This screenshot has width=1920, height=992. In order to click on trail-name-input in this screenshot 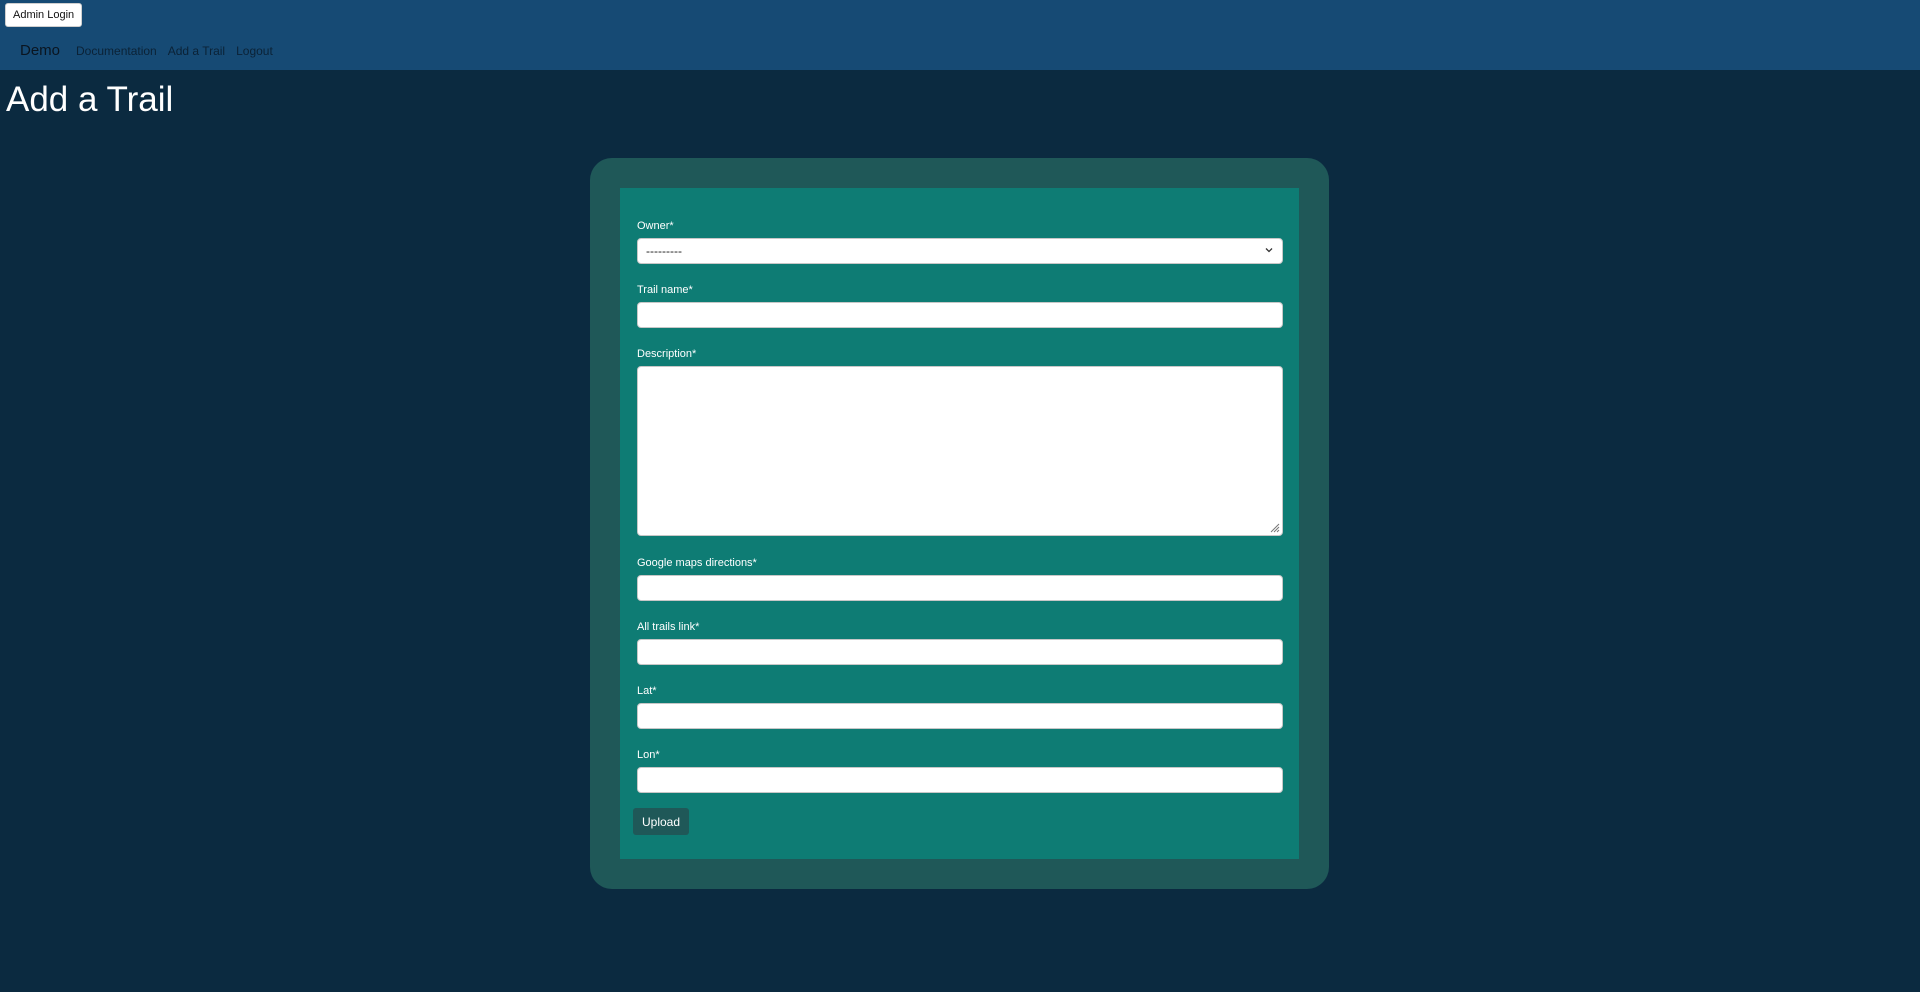, I will do `click(960, 315)`.